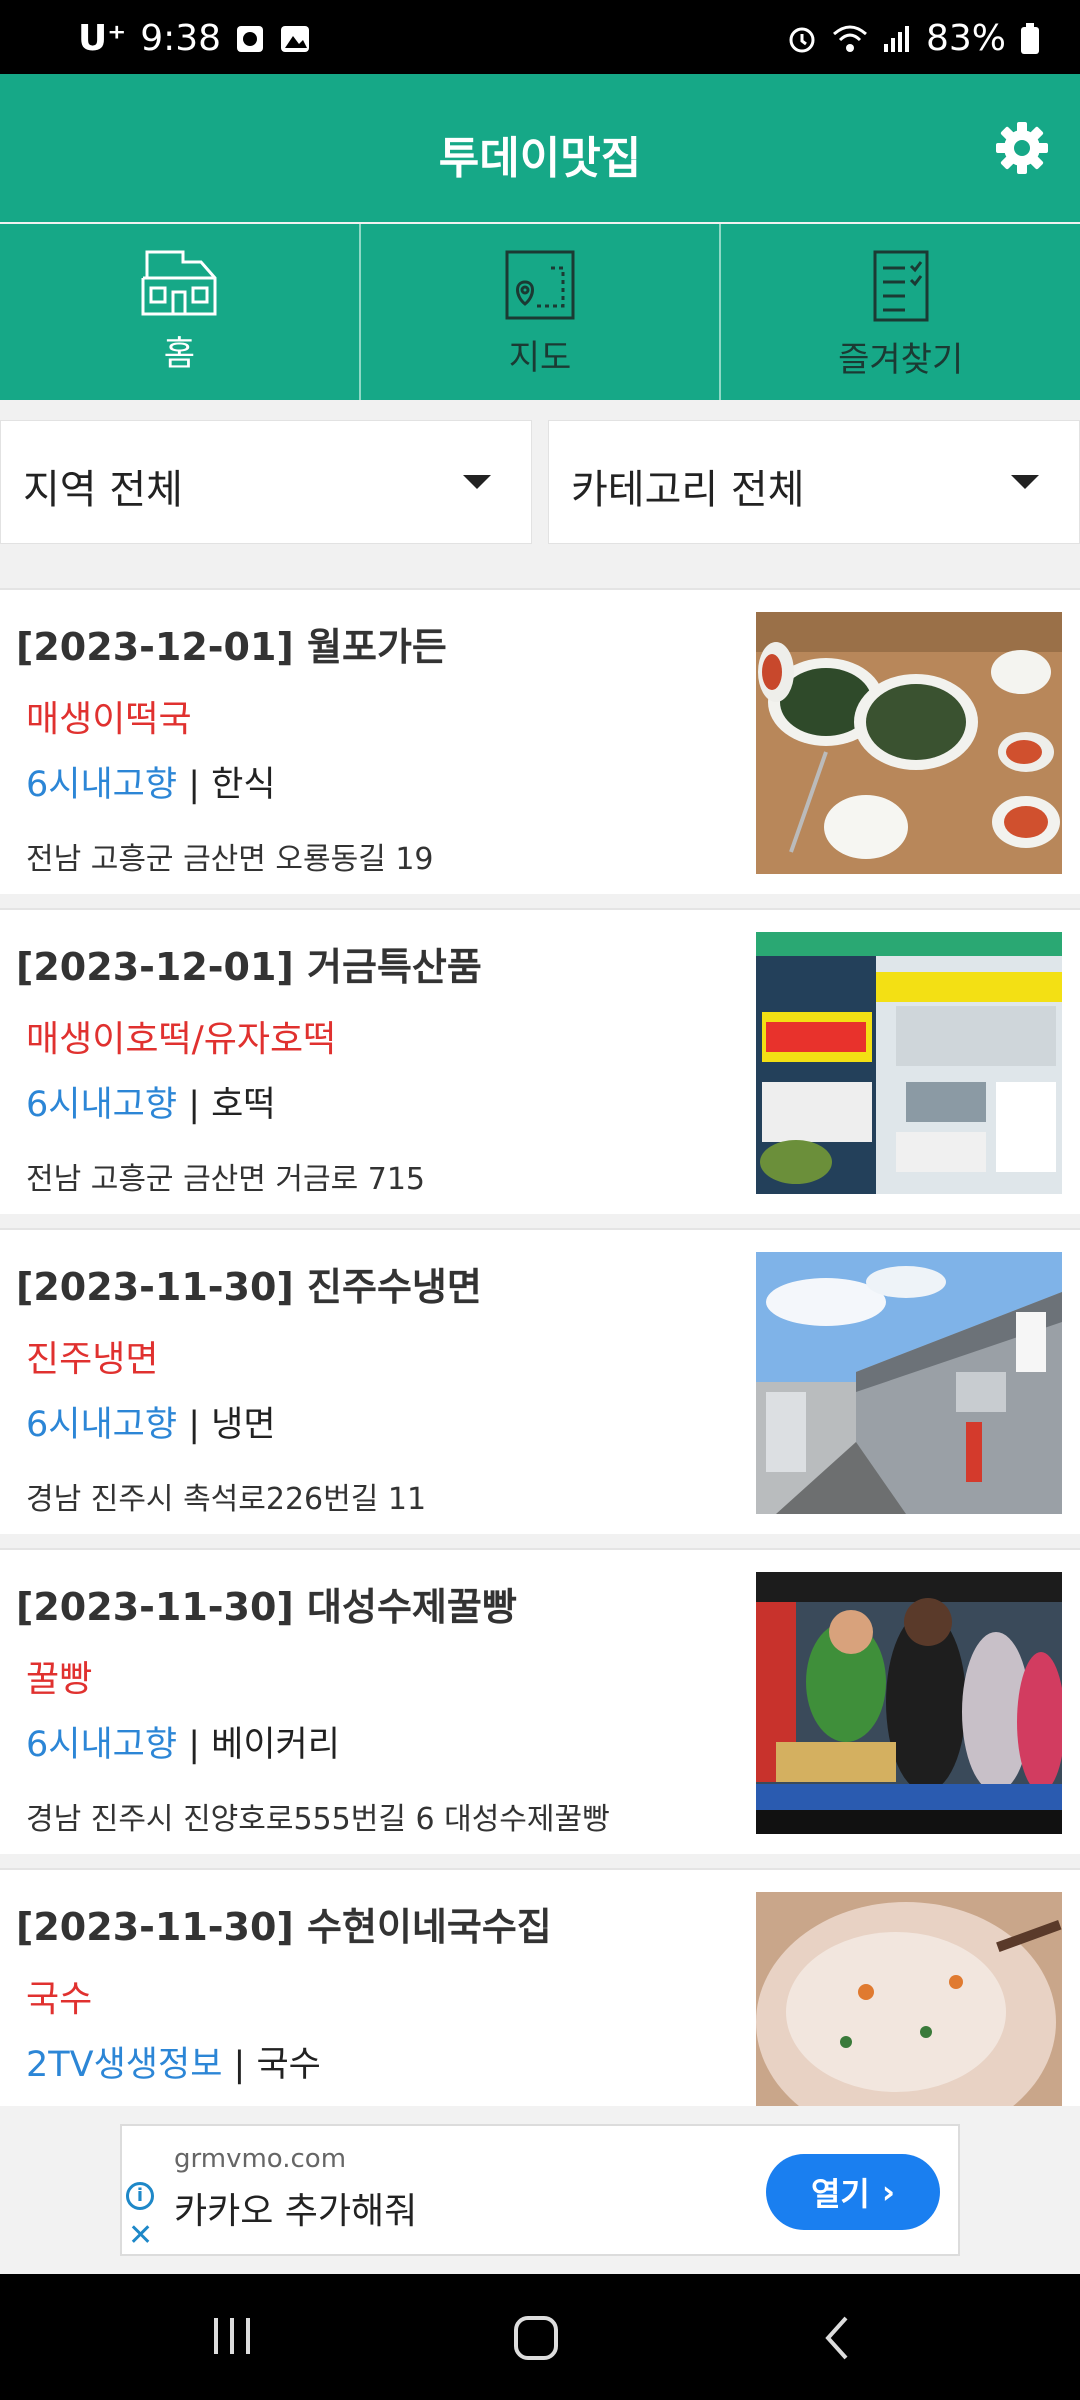  I want to click on chevron-right-icon: ›, so click(888, 2192).